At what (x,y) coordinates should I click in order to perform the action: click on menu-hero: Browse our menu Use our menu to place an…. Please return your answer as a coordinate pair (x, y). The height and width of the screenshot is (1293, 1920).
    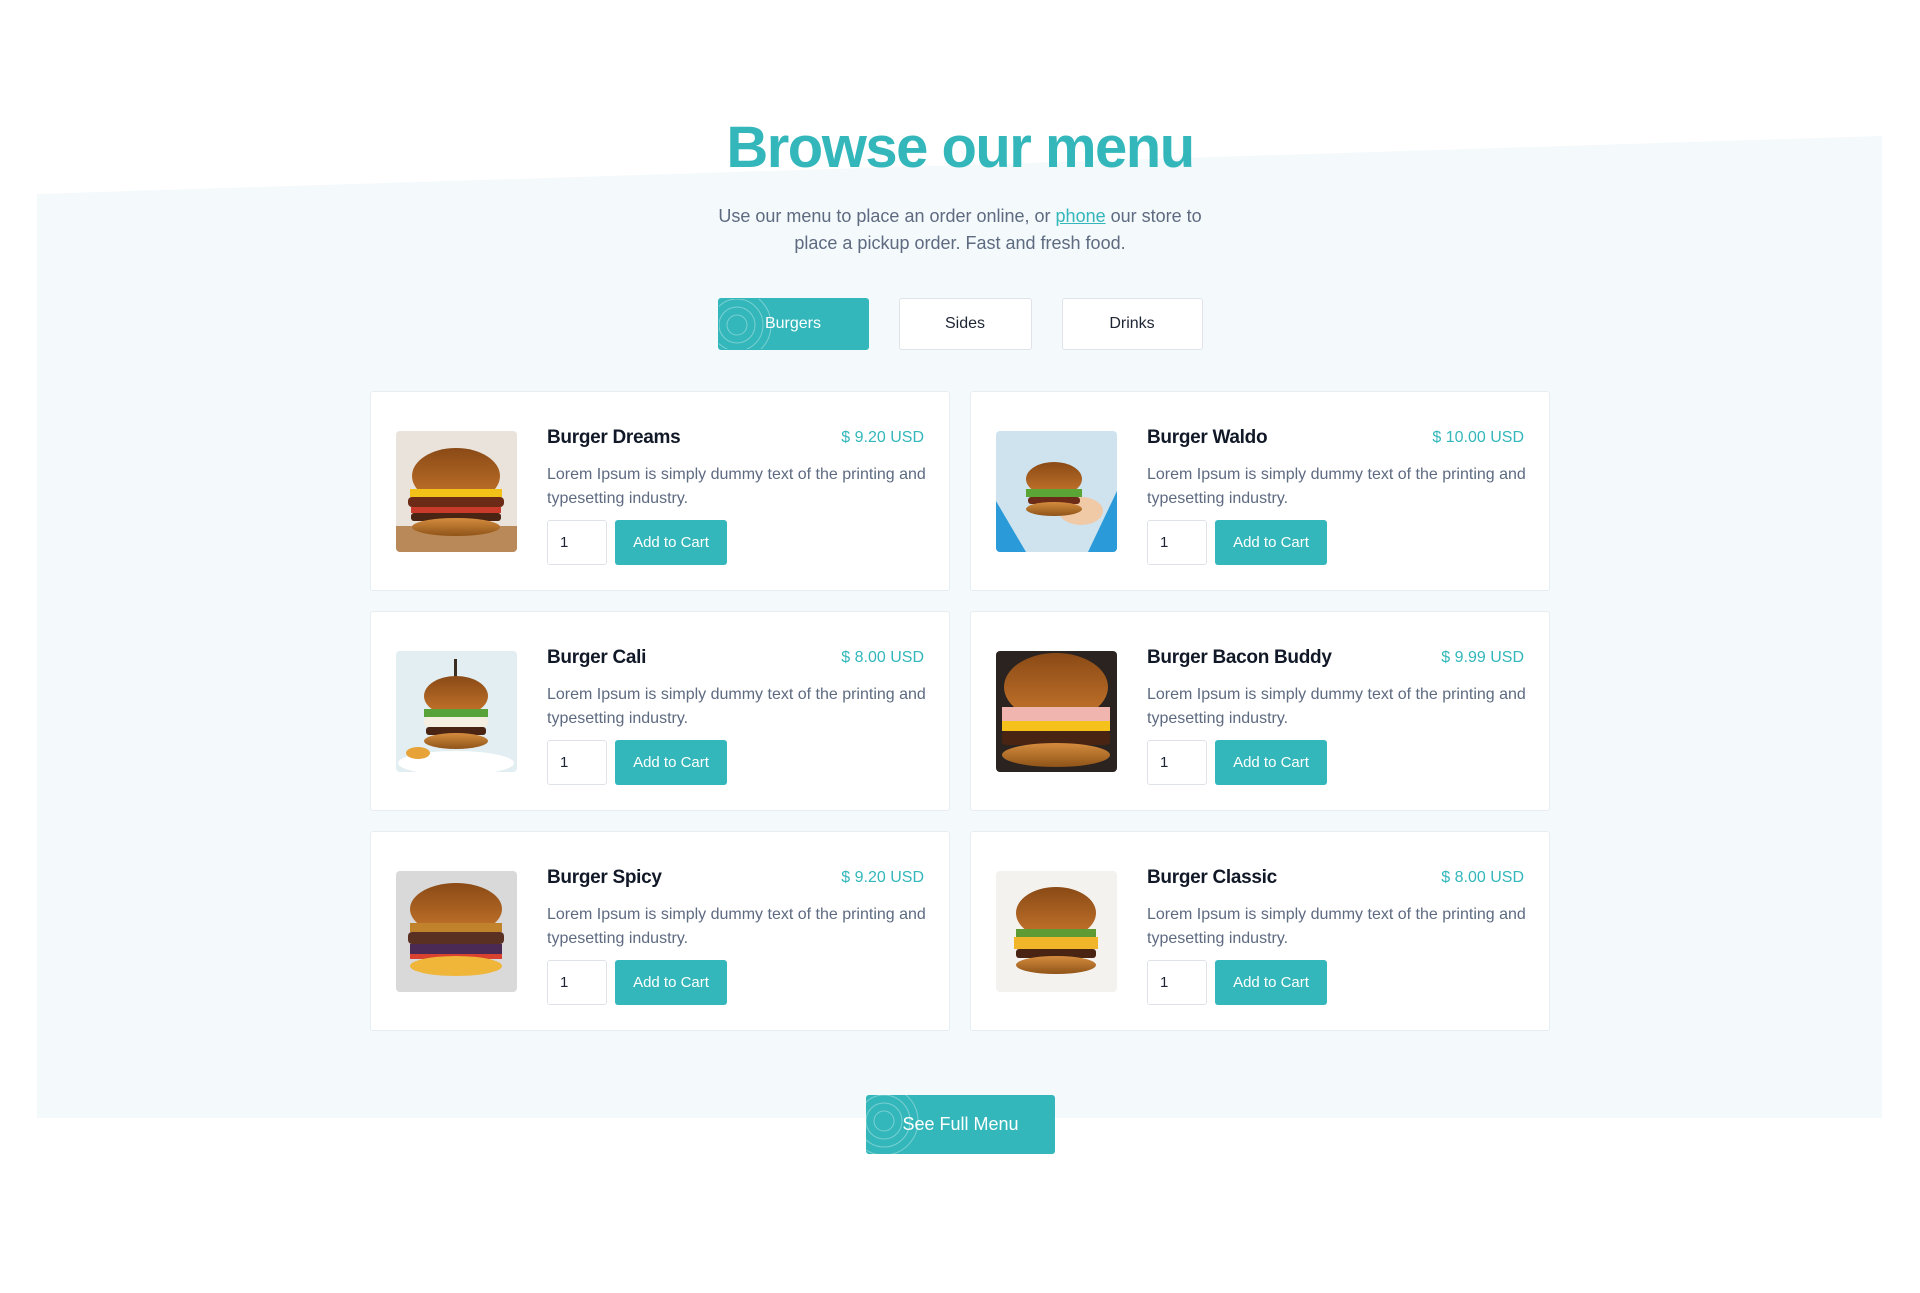
    Looking at the image, I should click on (960, 183).